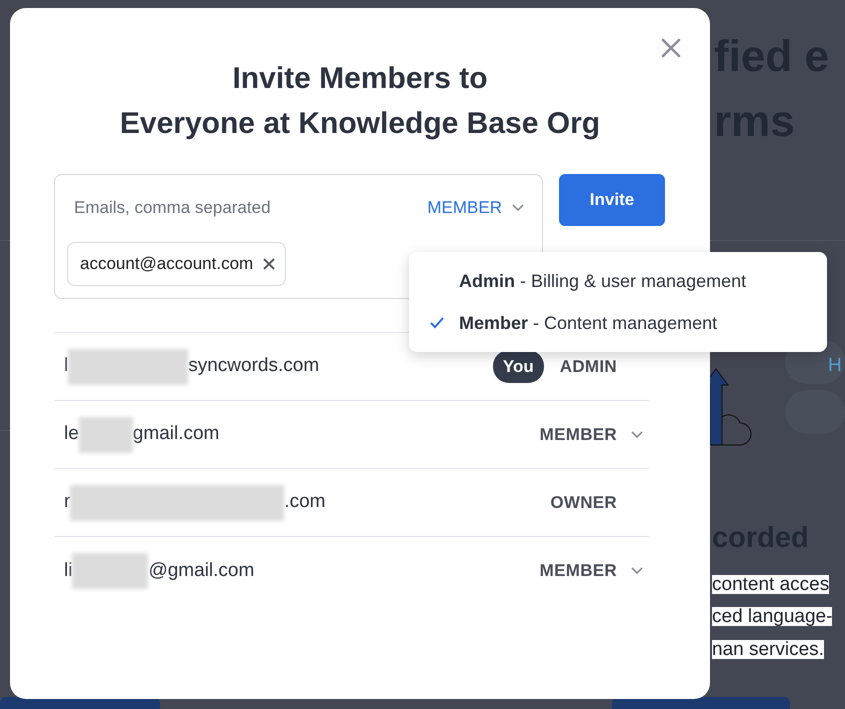 This screenshot has height=709, width=845. What do you see at coordinates (71, 434) in the screenshot?
I see `member-email: le` at bounding box center [71, 434].